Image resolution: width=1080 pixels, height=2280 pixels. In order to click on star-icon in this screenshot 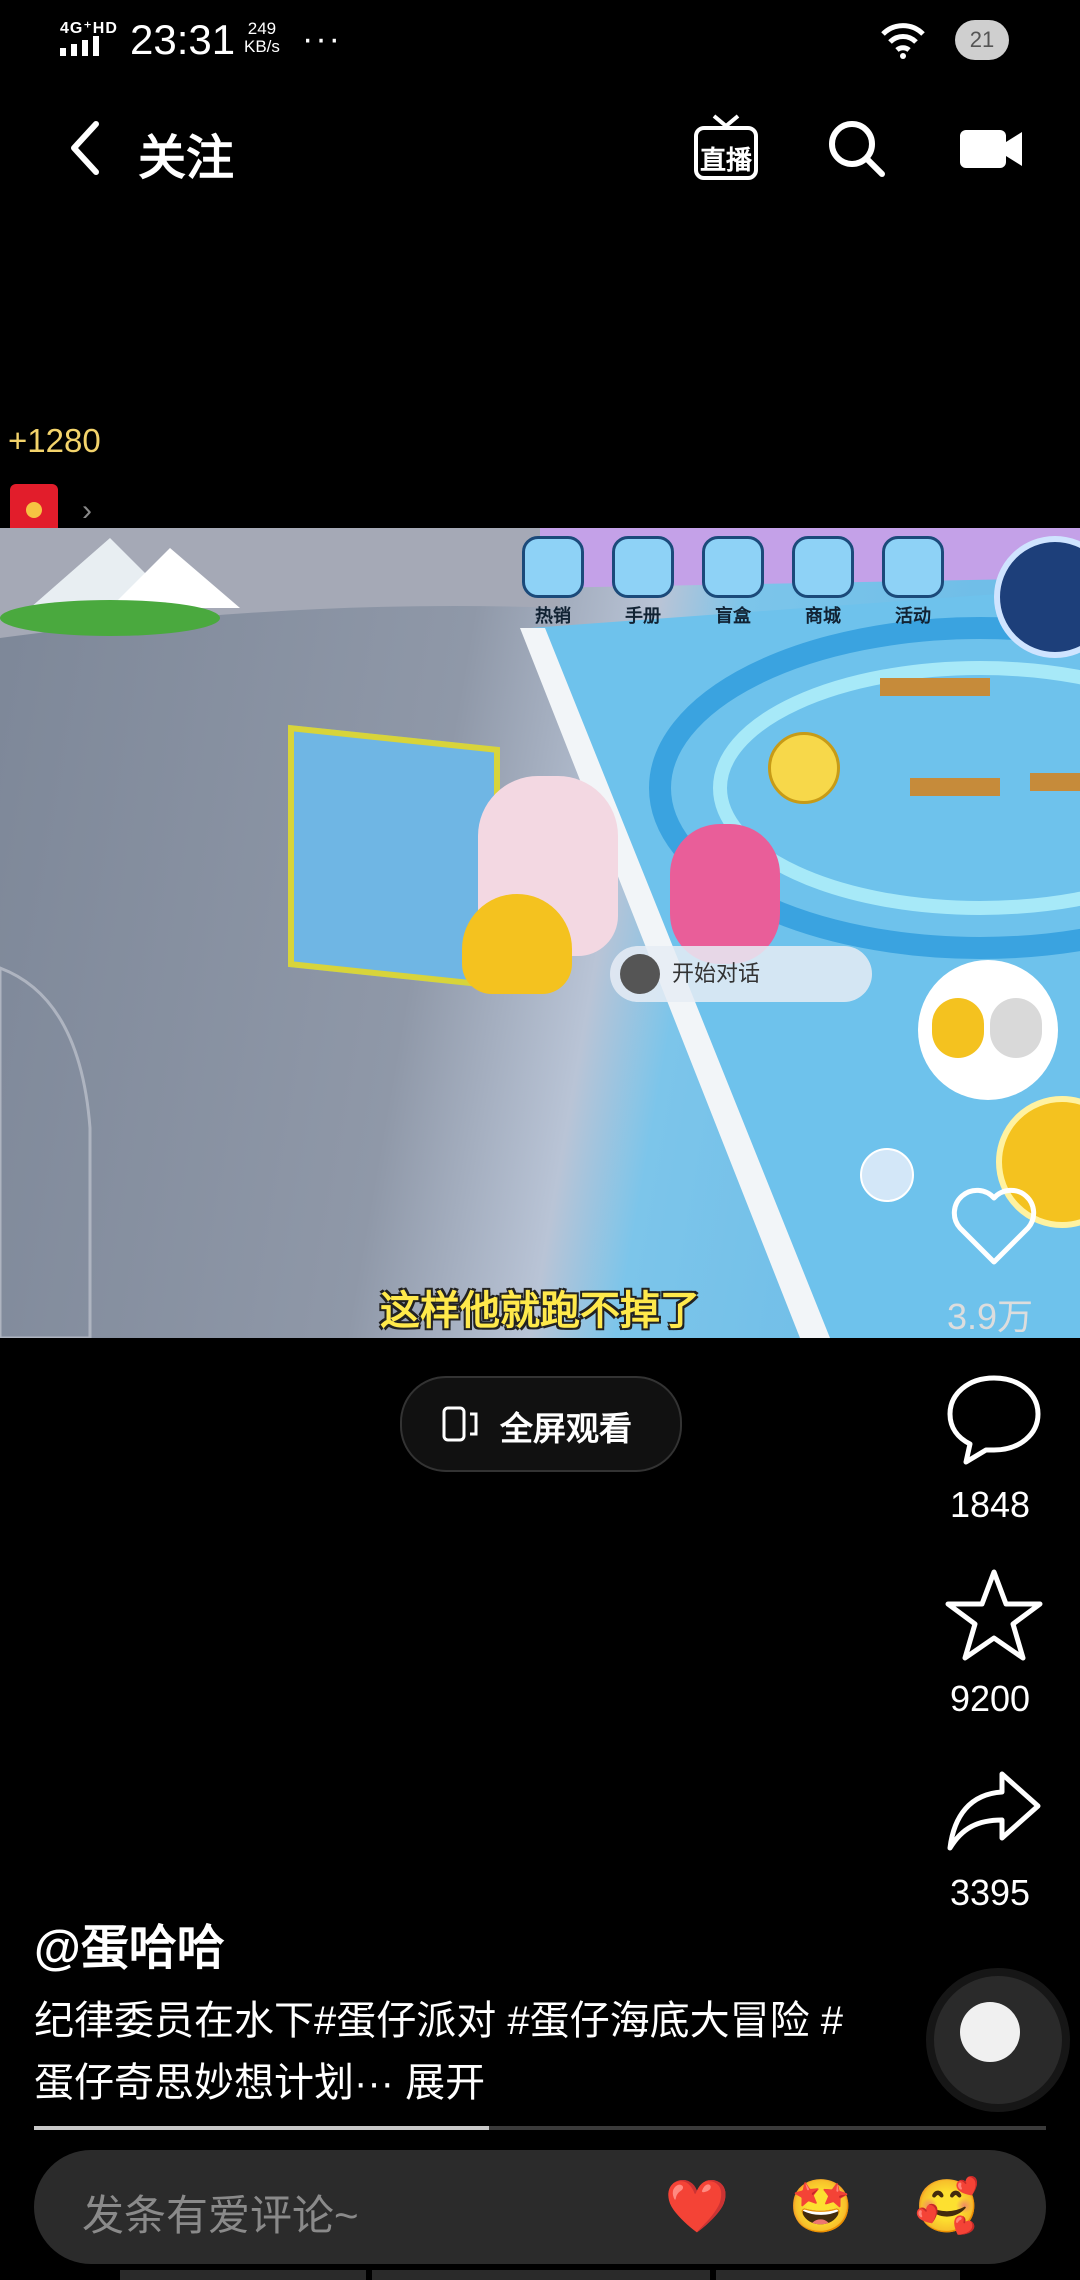, I will do `click(994, 1616)`.